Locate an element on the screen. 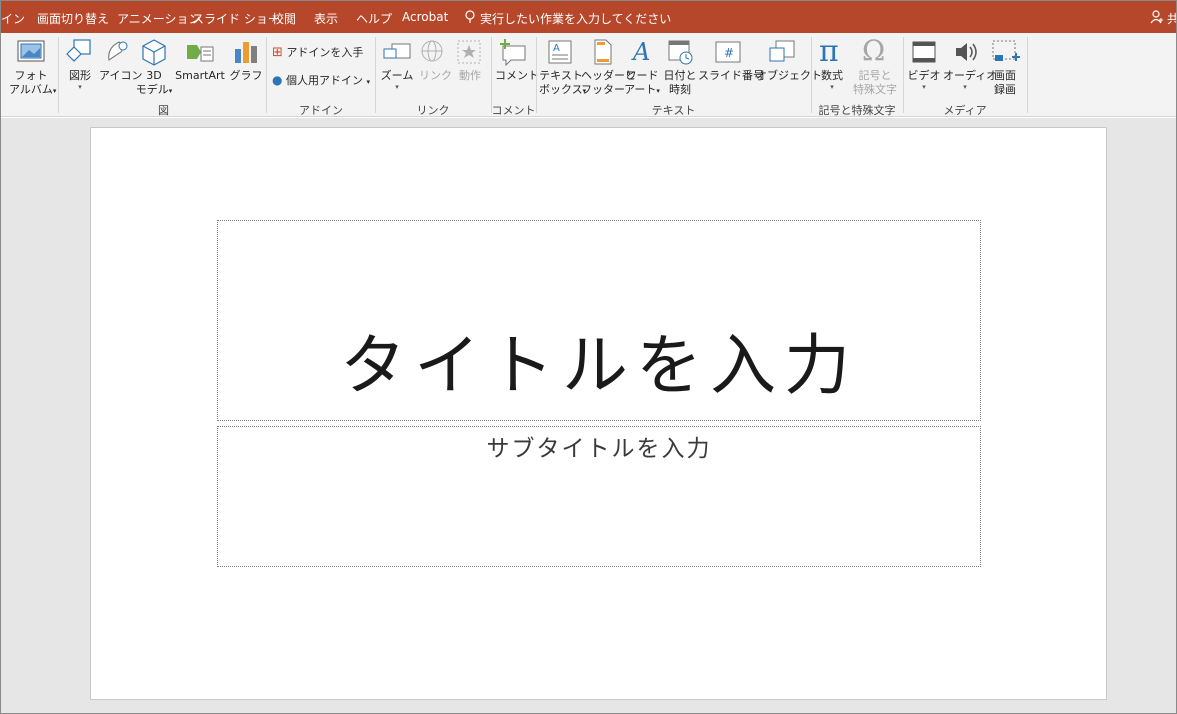 The image size is (1177, 714). group-label-links: リンク is located at coordinates (433, 110).